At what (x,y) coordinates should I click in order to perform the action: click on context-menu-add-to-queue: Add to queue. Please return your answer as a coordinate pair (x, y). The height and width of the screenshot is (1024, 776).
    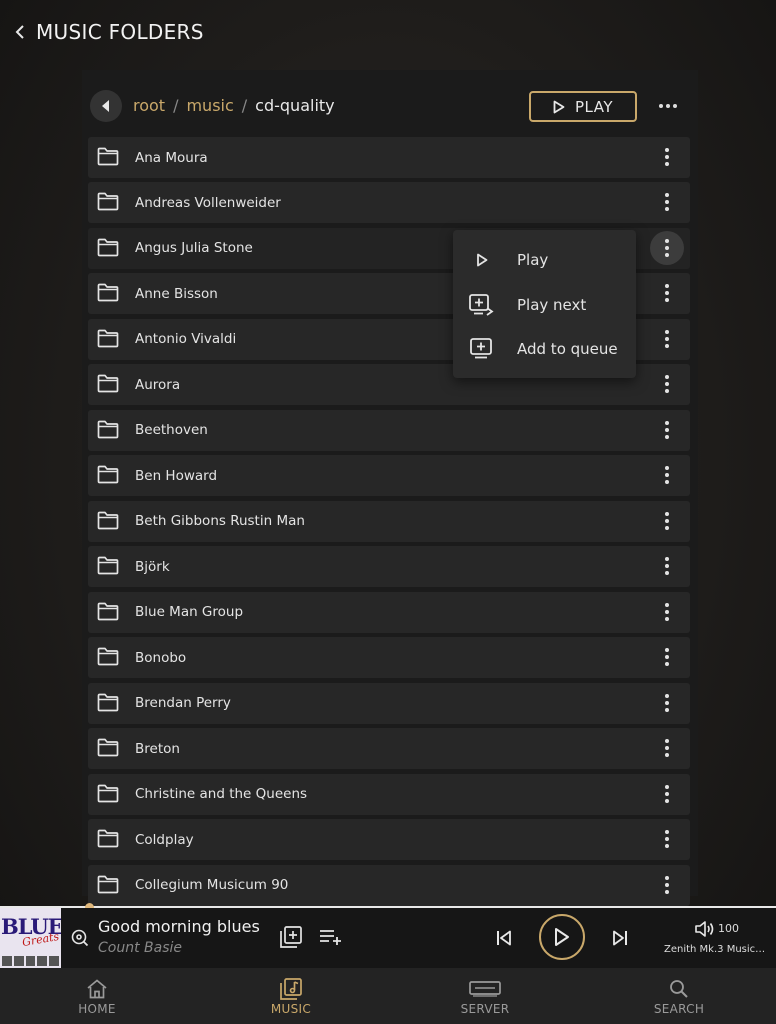
    Looking at the image, I should click on (544, 349).